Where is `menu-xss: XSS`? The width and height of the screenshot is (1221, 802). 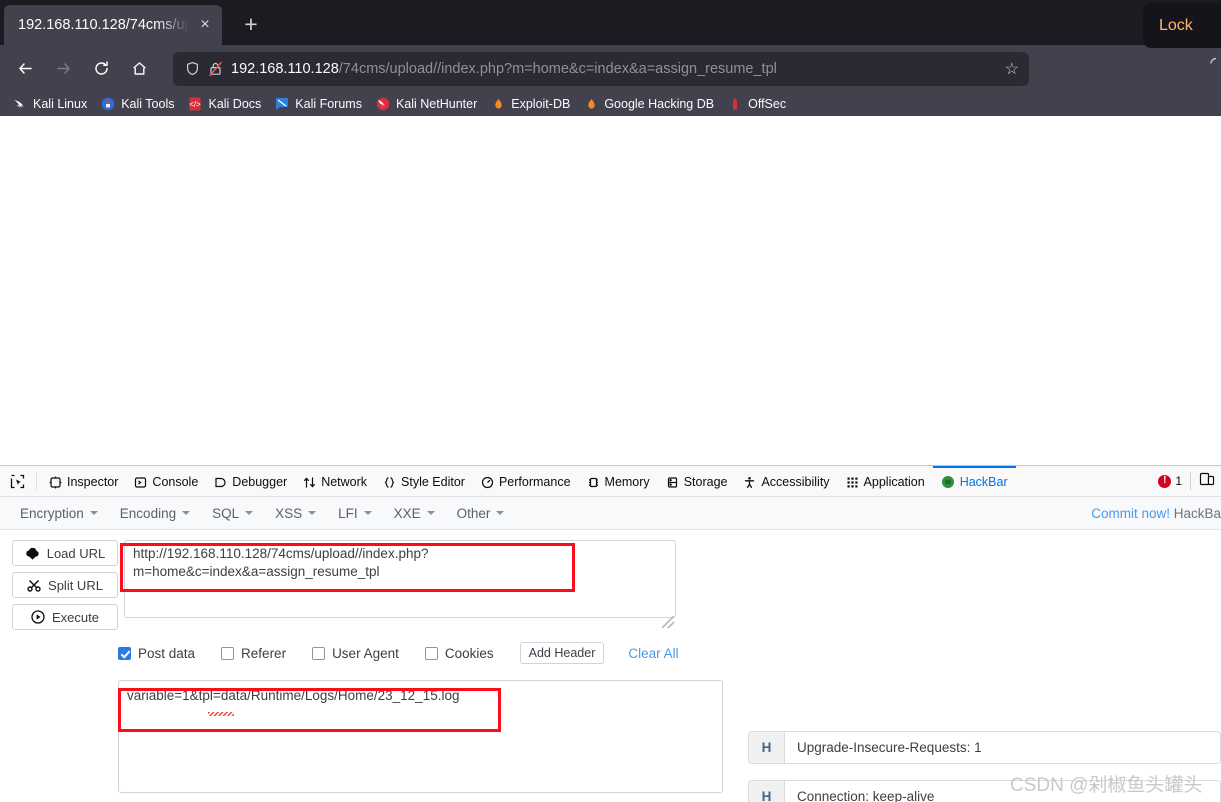 menu-xss: XSS is located at coordinates (296, 513).